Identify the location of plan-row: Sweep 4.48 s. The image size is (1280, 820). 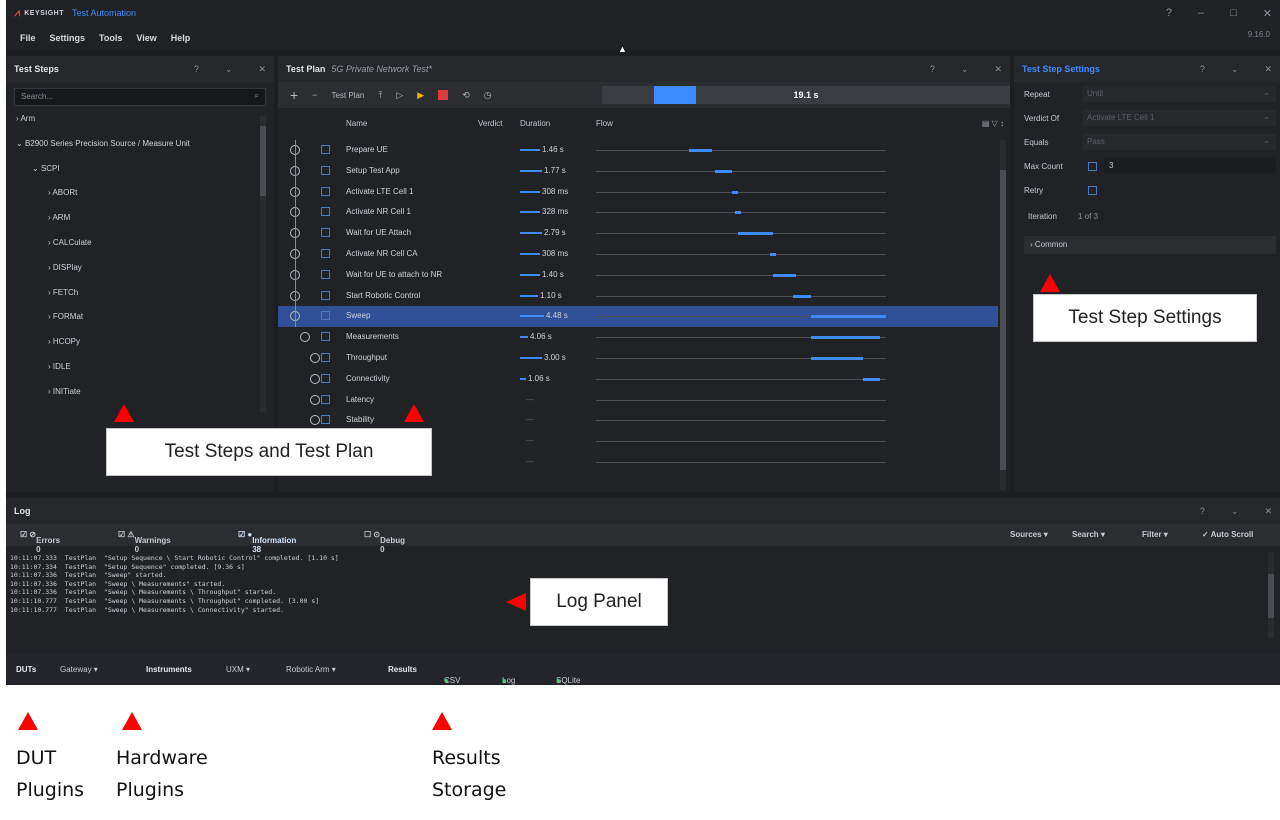
(638, 317).